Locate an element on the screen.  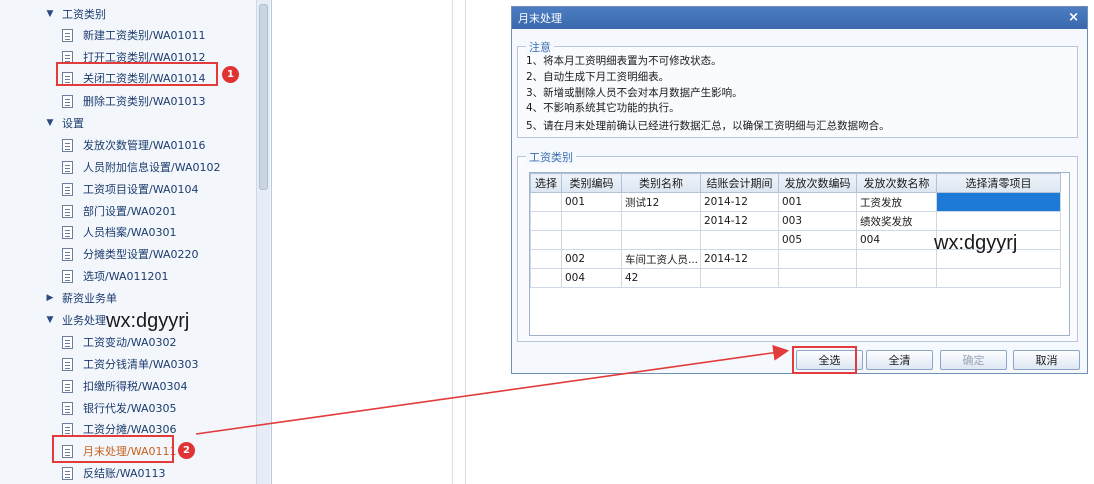
table-row: 001 测试12 2014-12 001 工资发放 is located at coordinates (795, 202).